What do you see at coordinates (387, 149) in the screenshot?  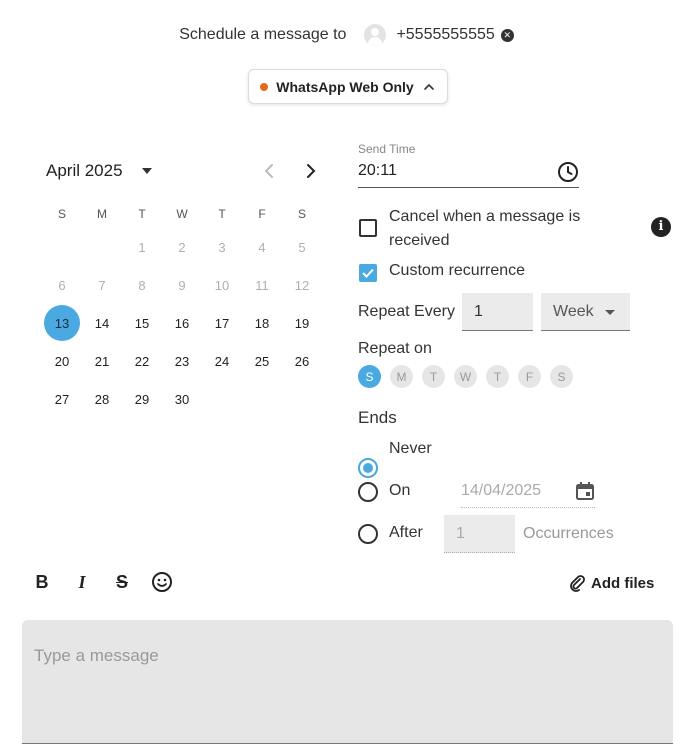 I see `send-time-label: Send Time` at bounding box center [387, 149].